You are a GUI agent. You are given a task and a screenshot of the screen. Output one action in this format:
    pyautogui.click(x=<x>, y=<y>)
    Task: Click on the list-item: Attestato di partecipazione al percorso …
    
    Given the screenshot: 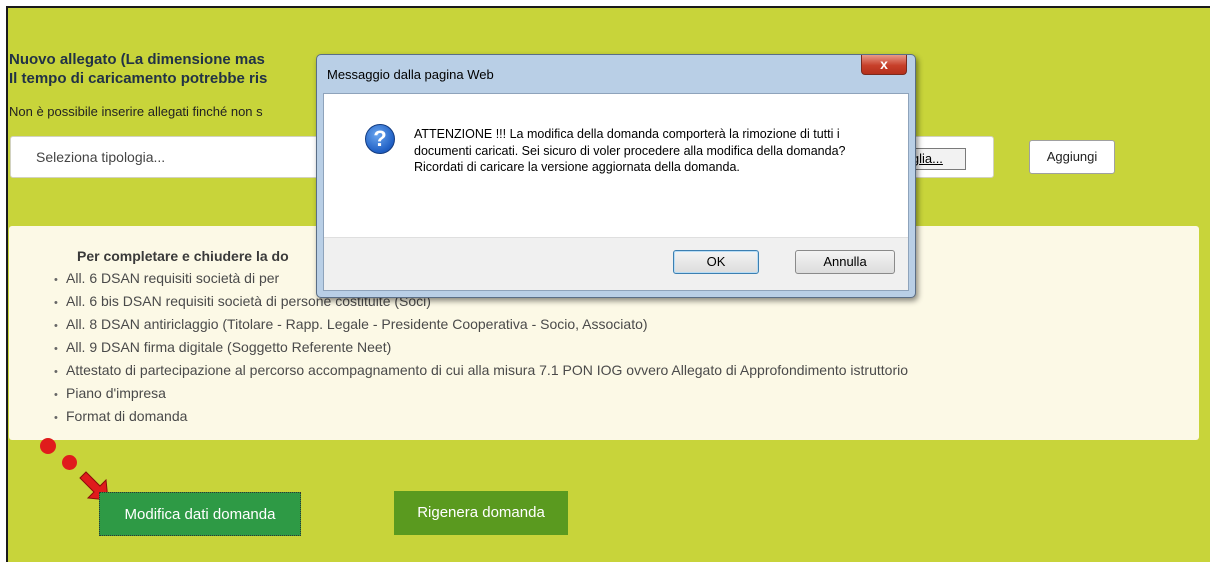 What is the action you would take?
    pyautogui.click(x=481, y=370)
    